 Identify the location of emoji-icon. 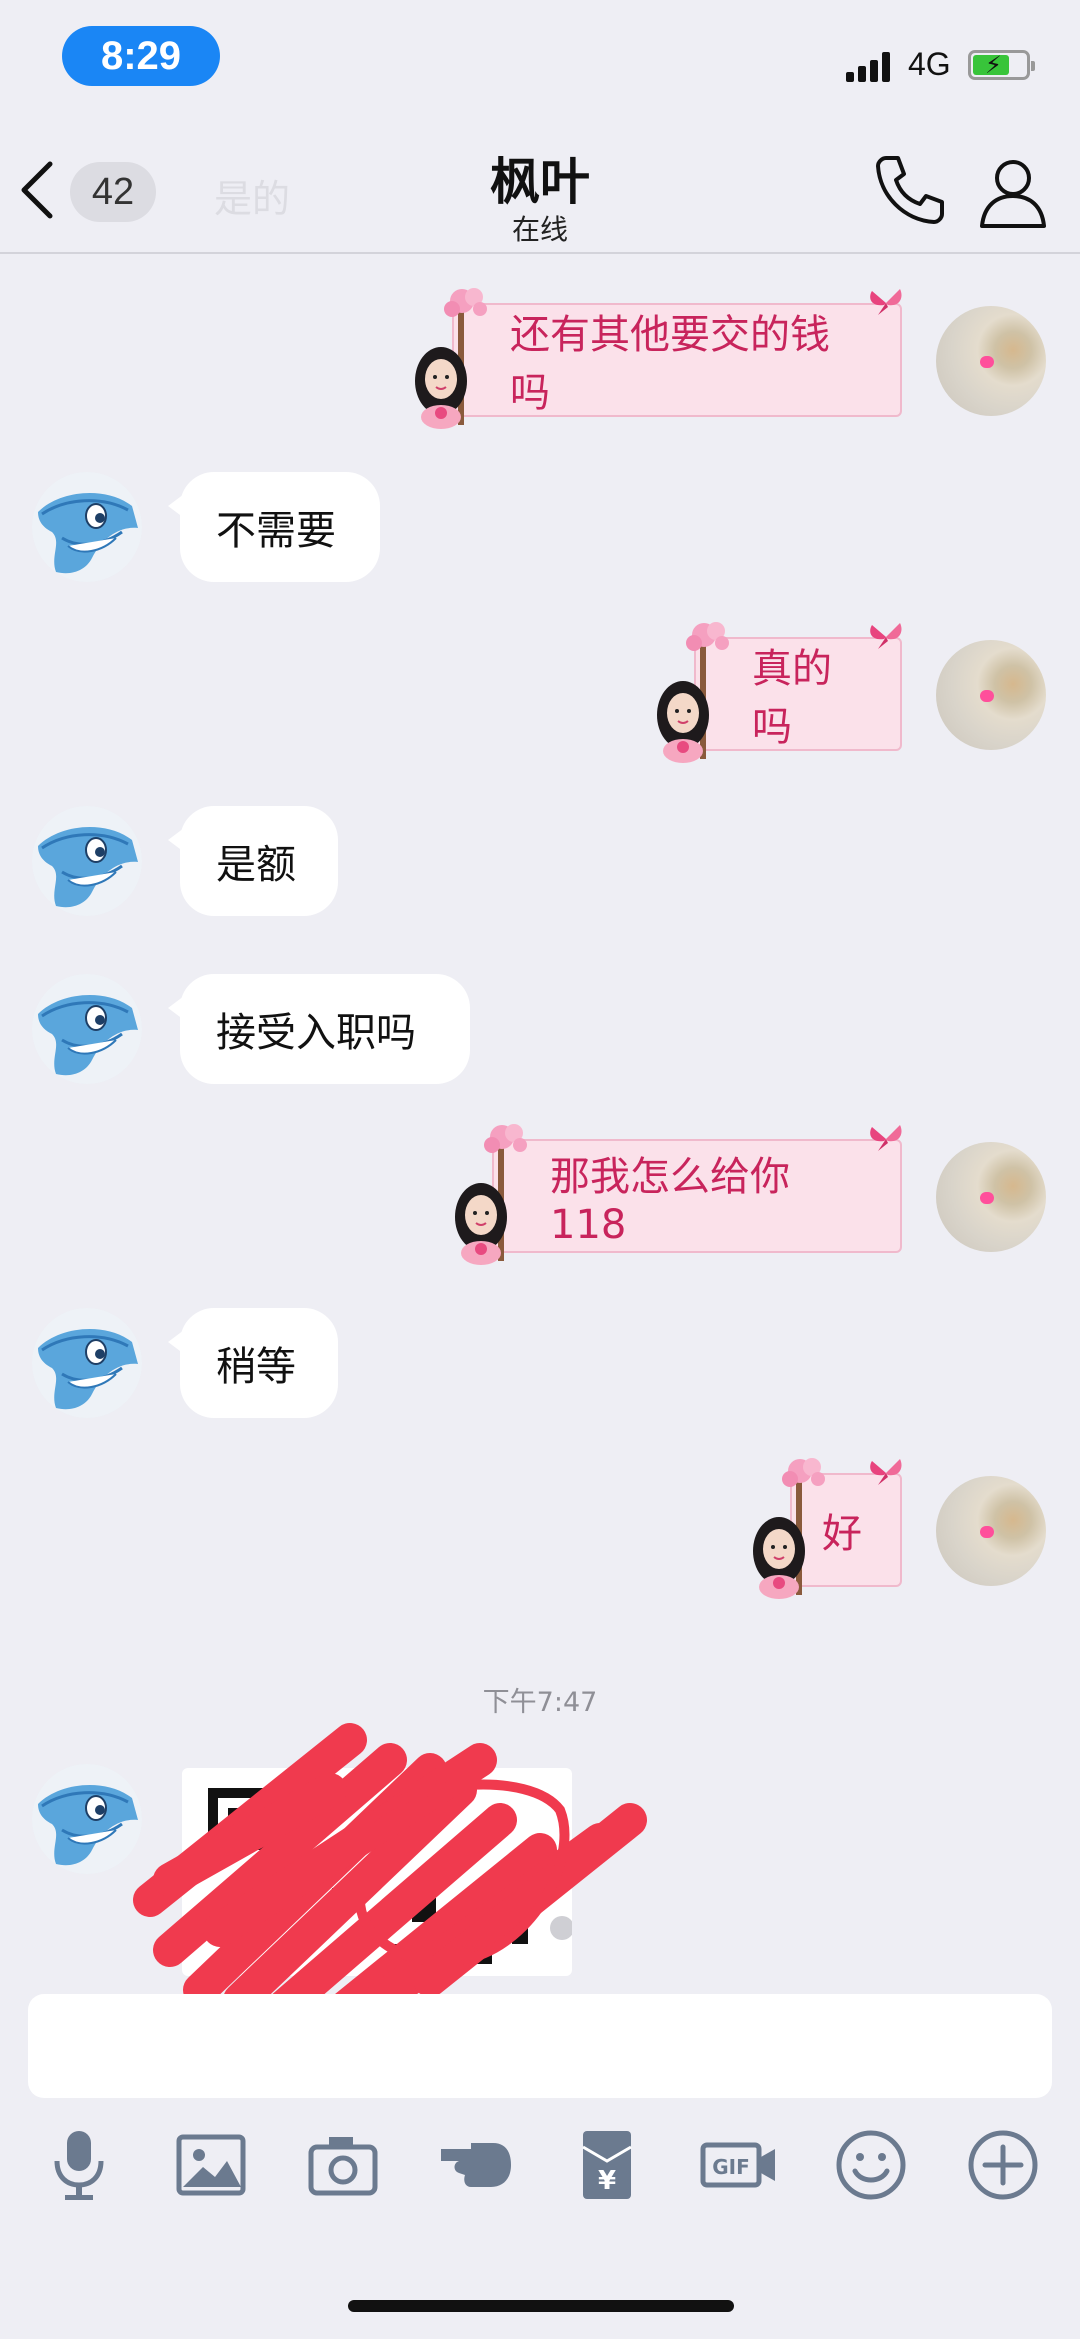
(871, 2165).